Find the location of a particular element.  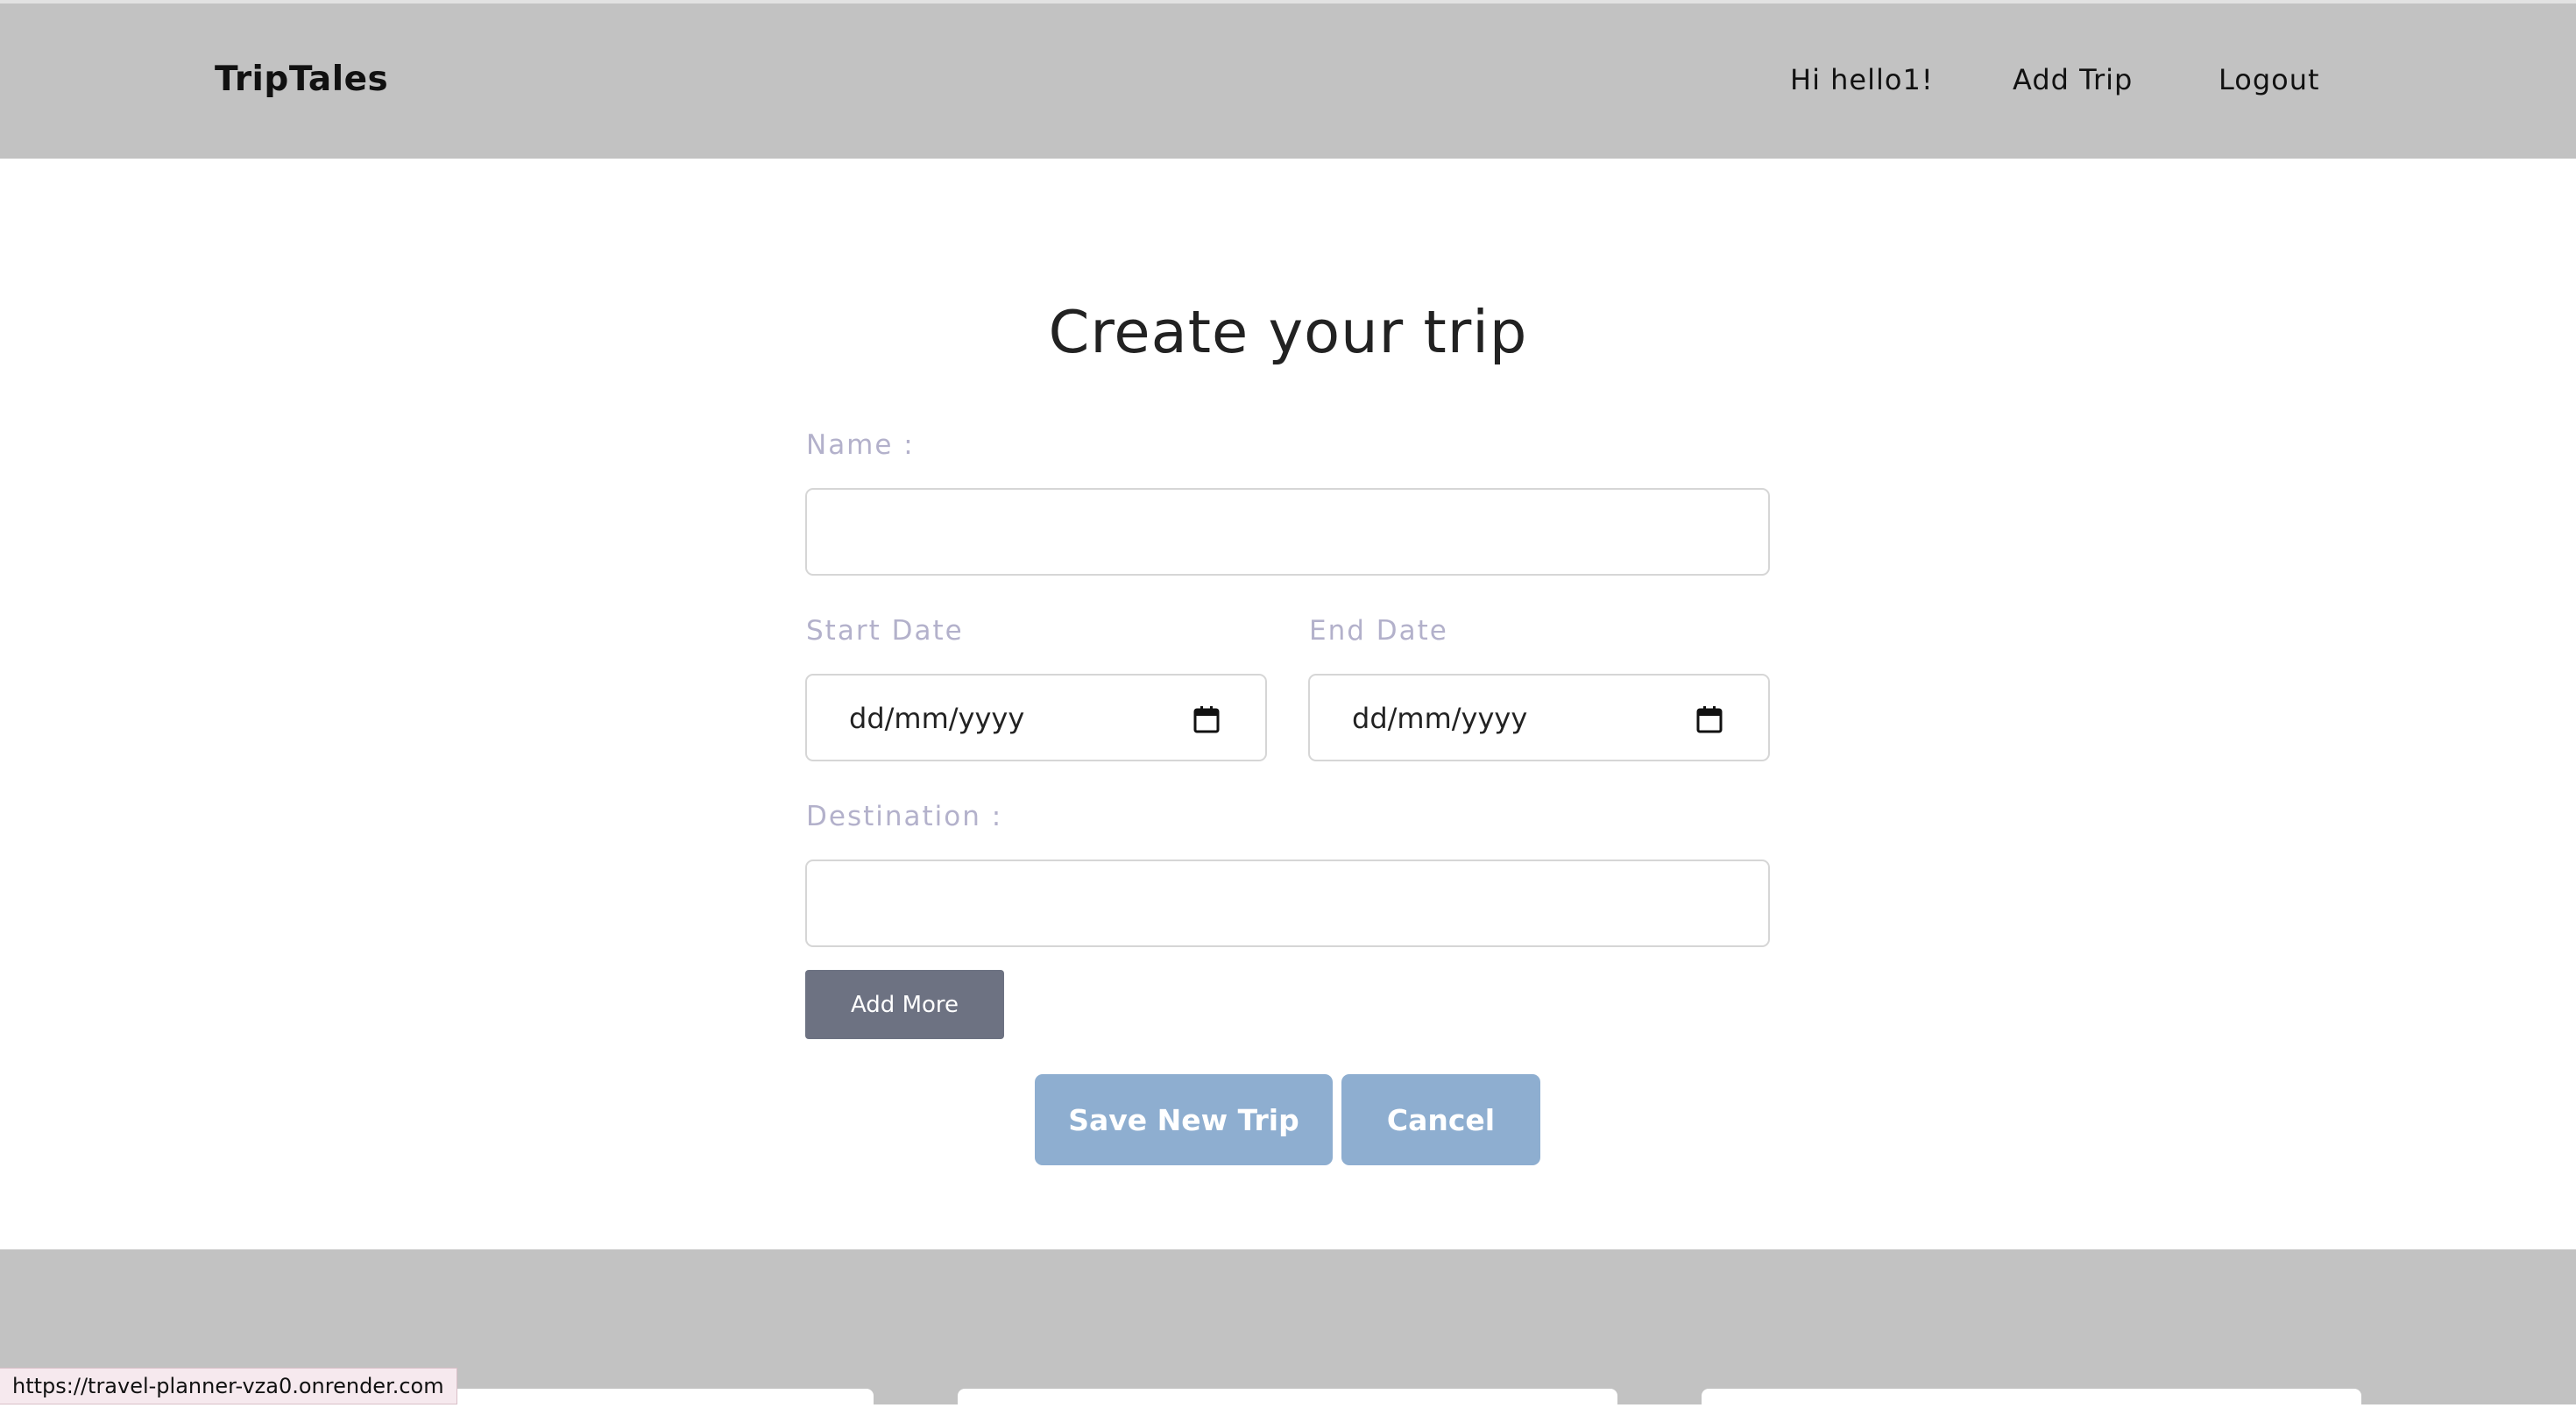

add-more-button: Add More is located at coordinates (904, 1004).